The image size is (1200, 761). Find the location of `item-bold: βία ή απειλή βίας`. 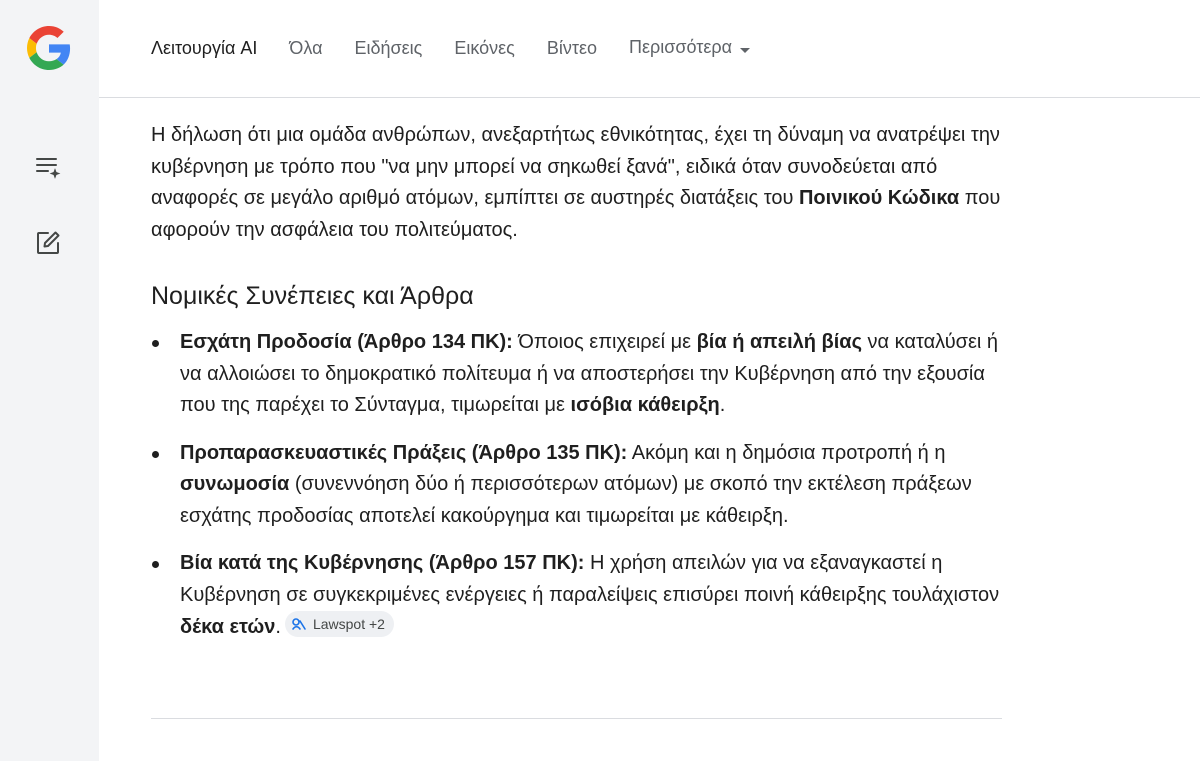

item-bold: βία ή απειλή βίας is located at coordinates (779, 342).